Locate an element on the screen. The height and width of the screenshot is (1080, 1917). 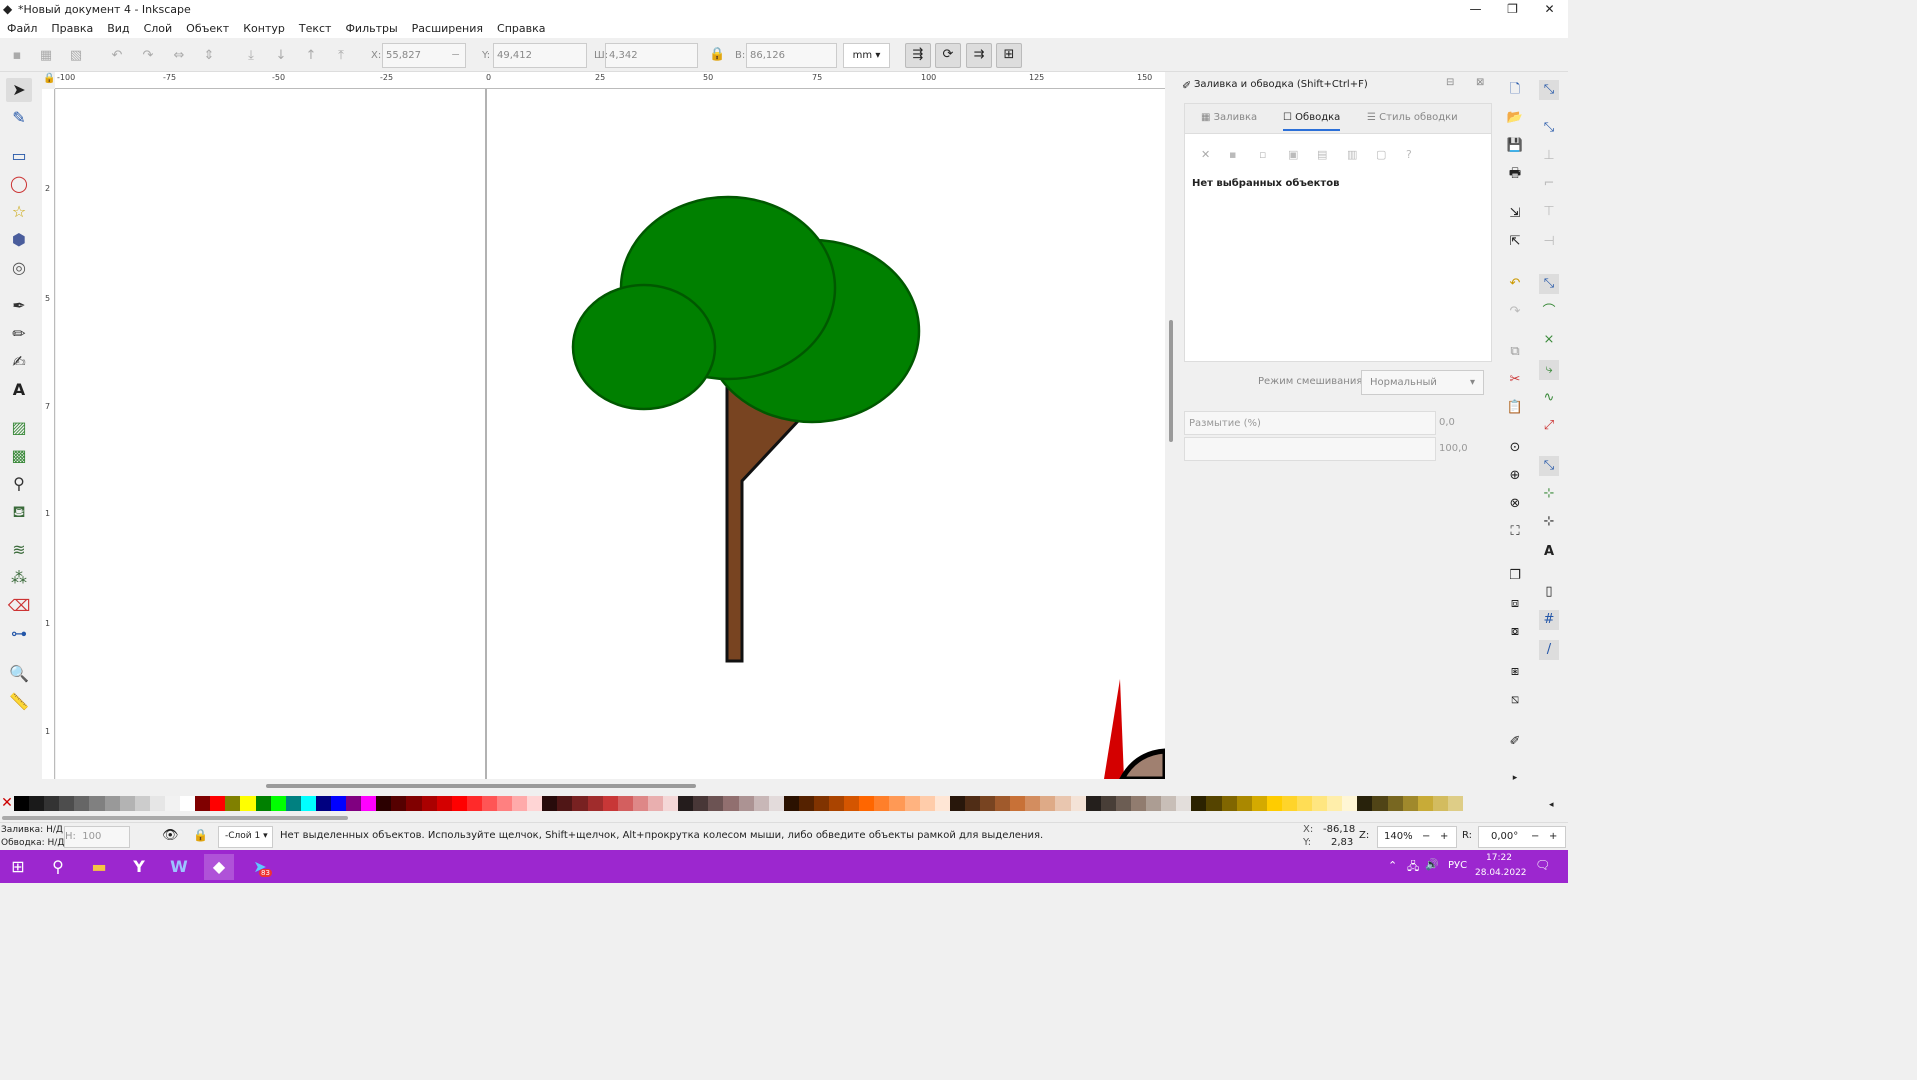
zoom-width-icon: ⛶ is located at coordinates (1515, 532).